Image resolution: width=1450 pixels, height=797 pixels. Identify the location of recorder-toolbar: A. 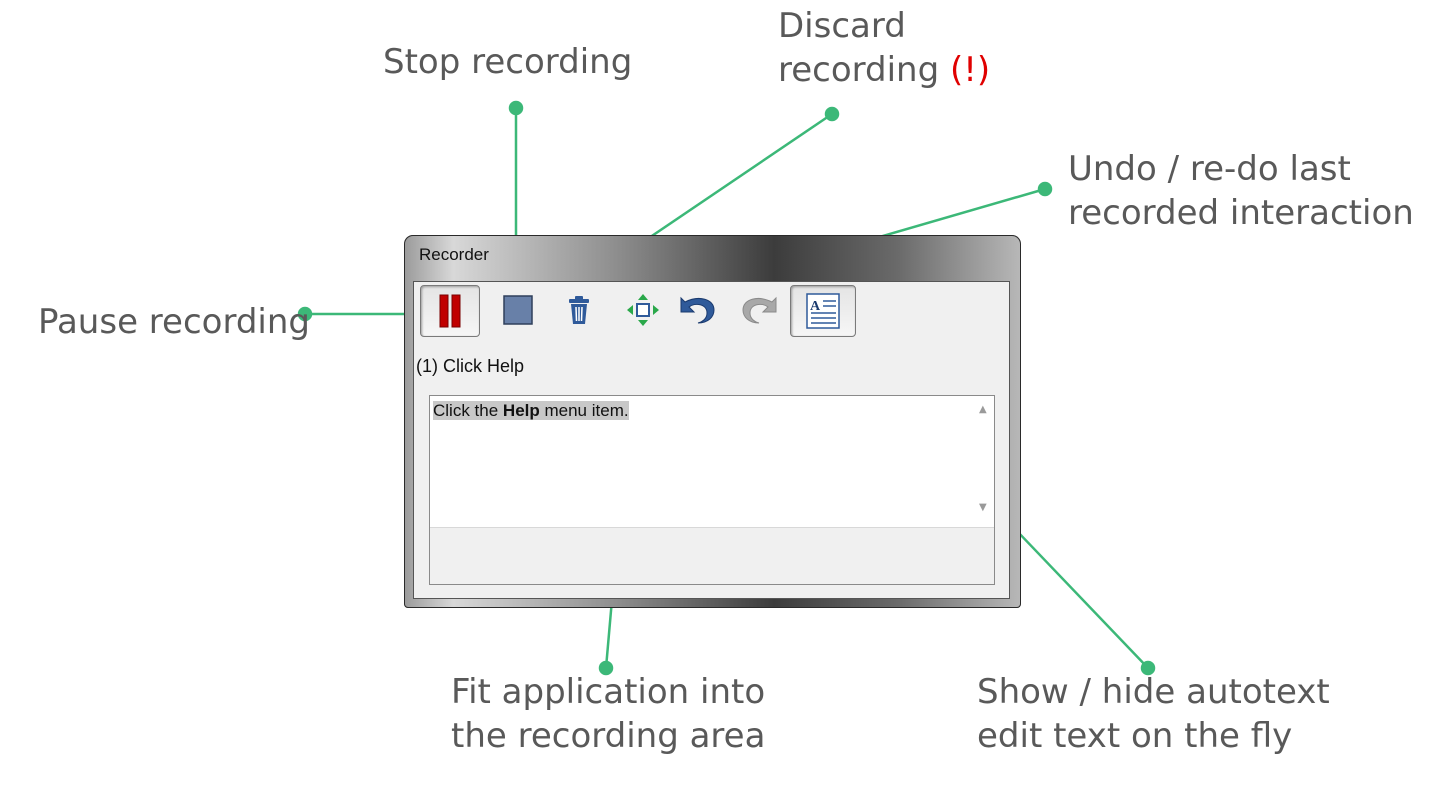
(700, 311).